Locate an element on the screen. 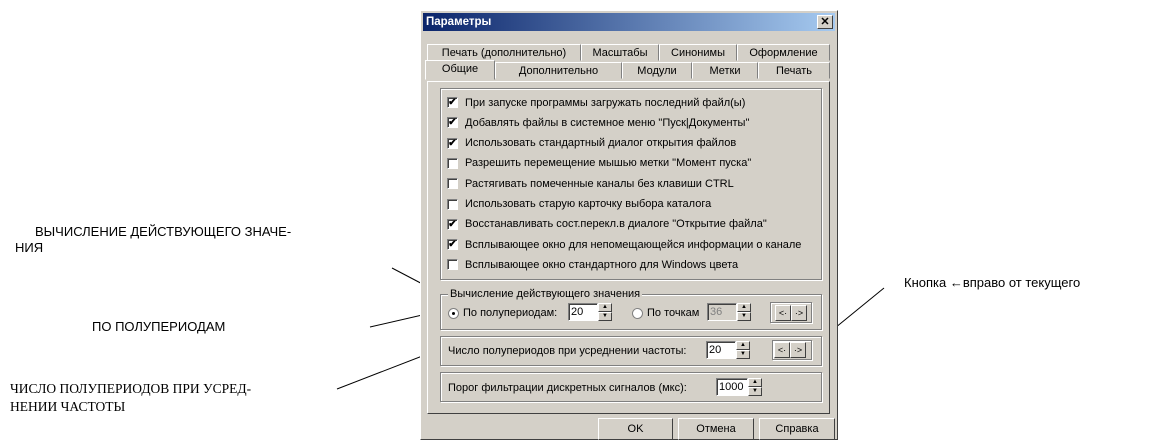  tab-design: Оформление is located at coordinates (783, 52).